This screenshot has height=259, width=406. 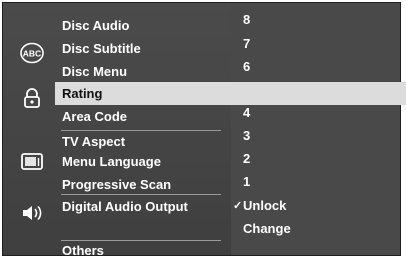 I want to click on disc-abc-icon: ABC, so click(x=32, y=53).